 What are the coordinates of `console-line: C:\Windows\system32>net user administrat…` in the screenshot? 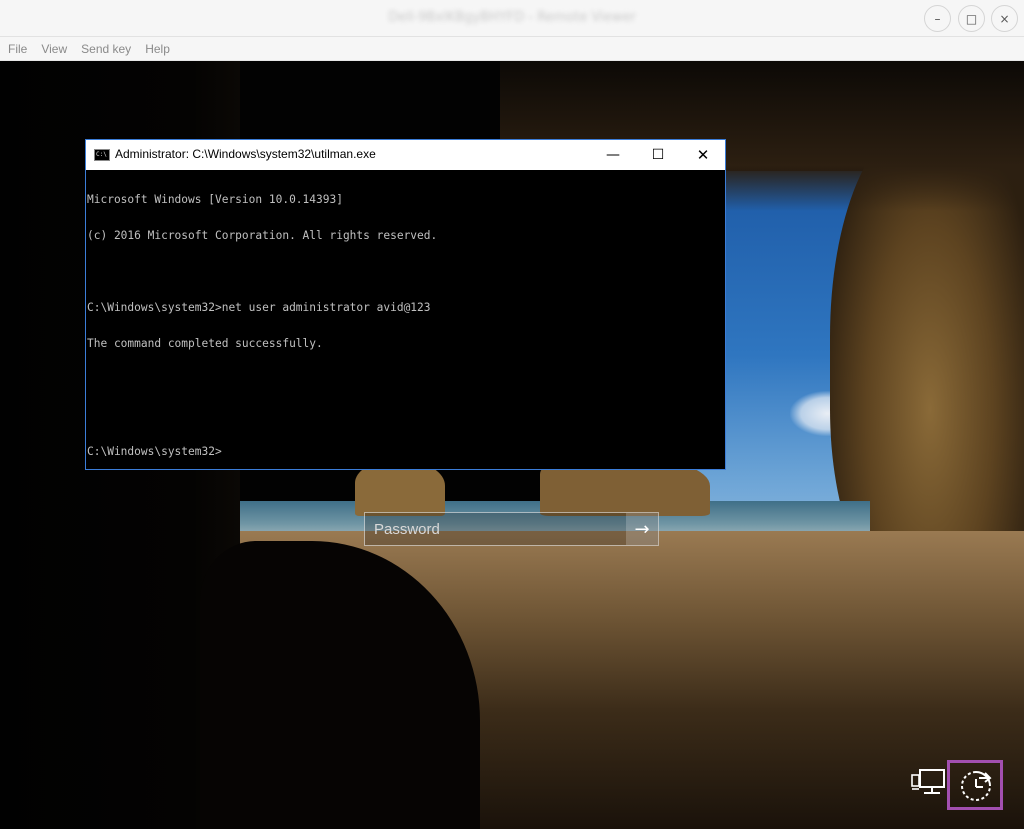 It's located at (259, 307).